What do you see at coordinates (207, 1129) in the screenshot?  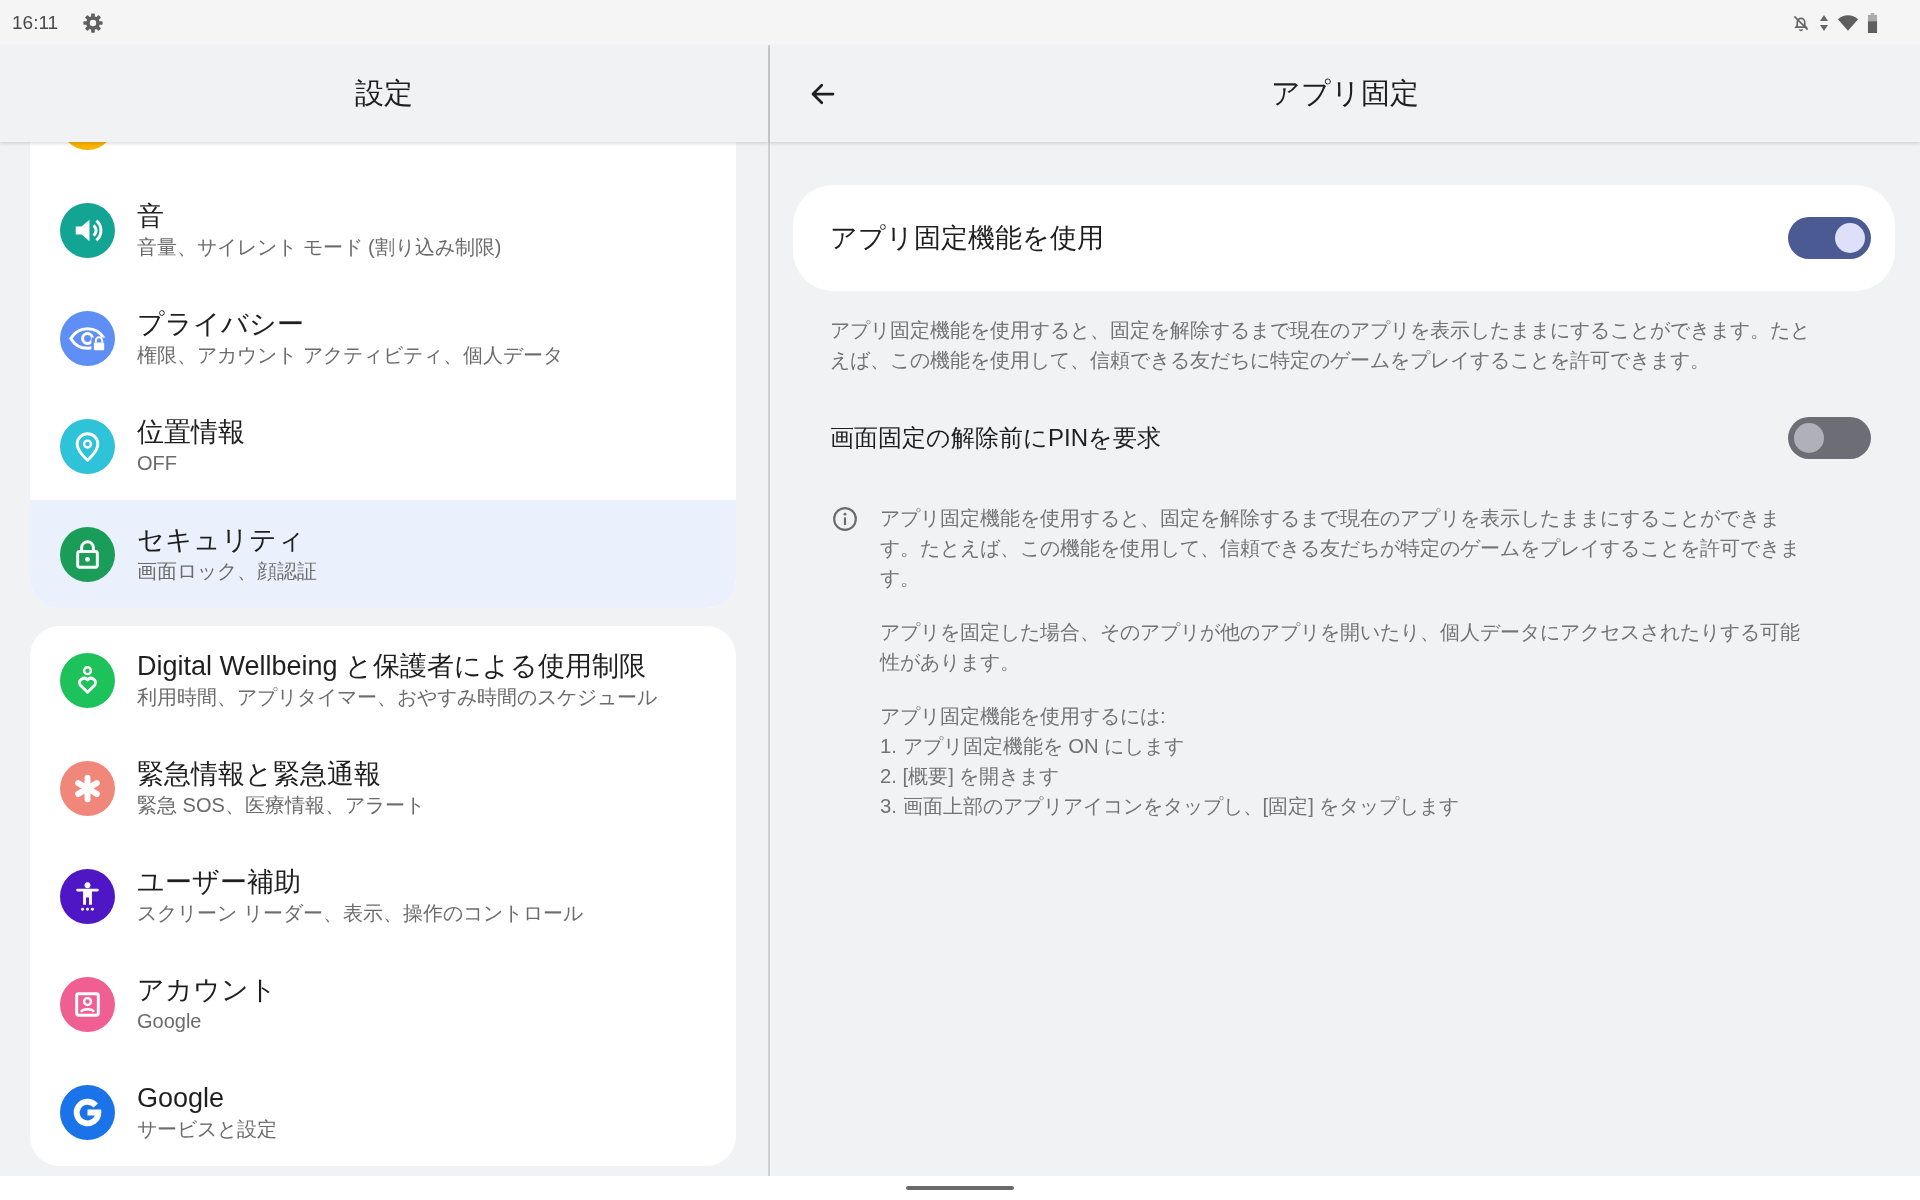 I see `item-subtitle: サービスと設定` at bounding box center [207, 1129].